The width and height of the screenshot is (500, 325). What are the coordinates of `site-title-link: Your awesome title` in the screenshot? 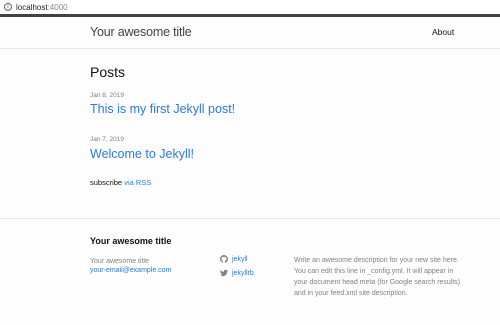 It's located at (141, 32).